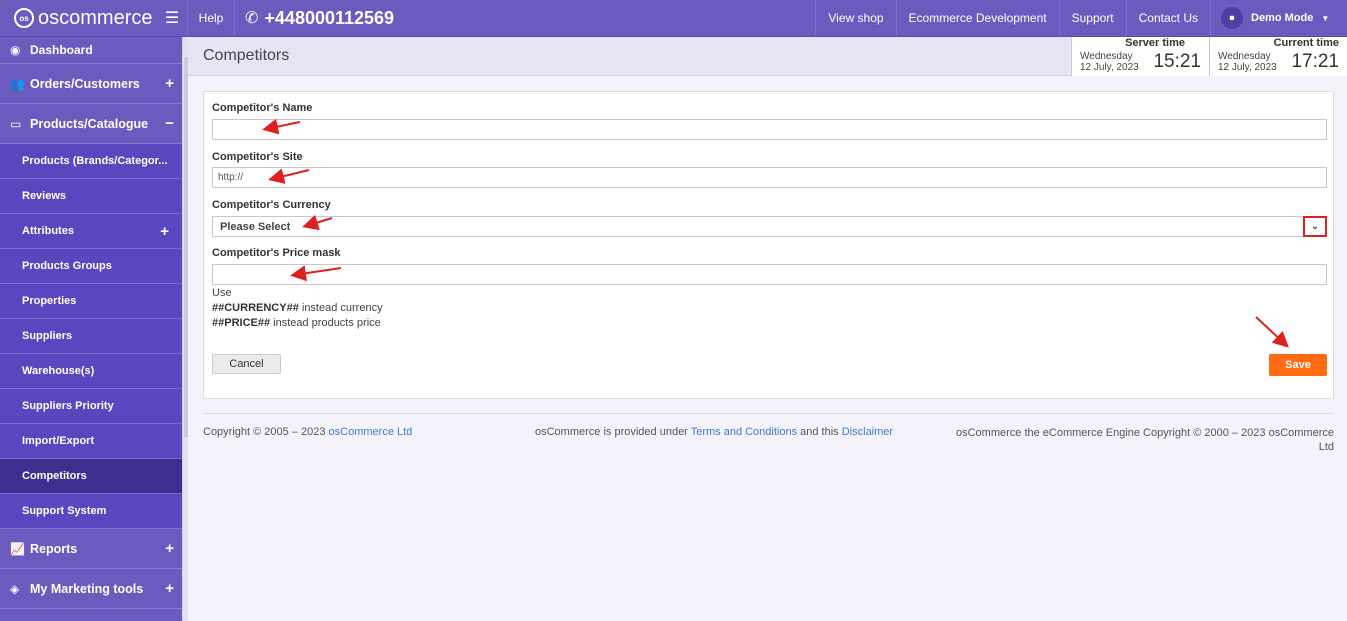 This screenshot has width=1347, height=621. Describe the element at coordinates (17, 548) in the screenshot. I see `line-chart-icon: 📈` at that location.